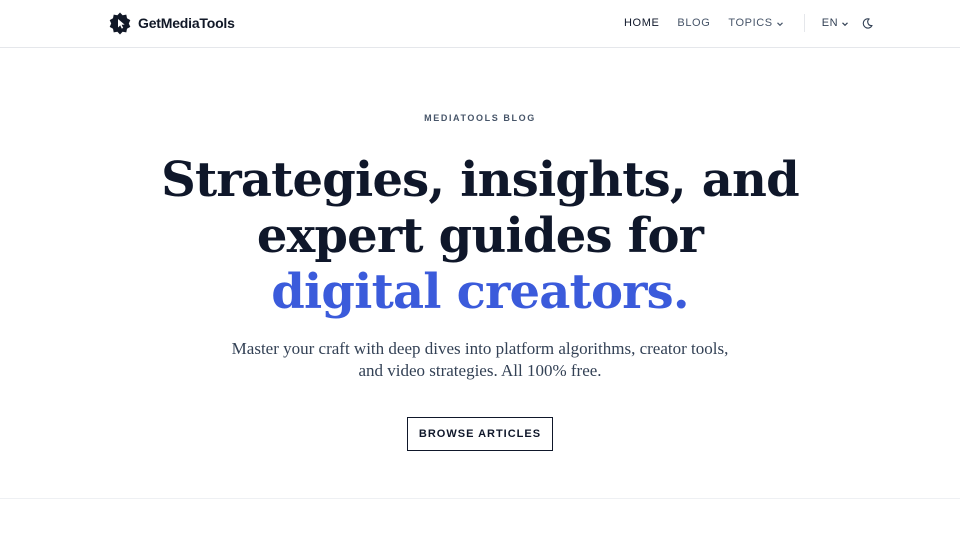 This screenshot has width=960, height=540. I want to click on nav-home: HOME, so click(641, 23).